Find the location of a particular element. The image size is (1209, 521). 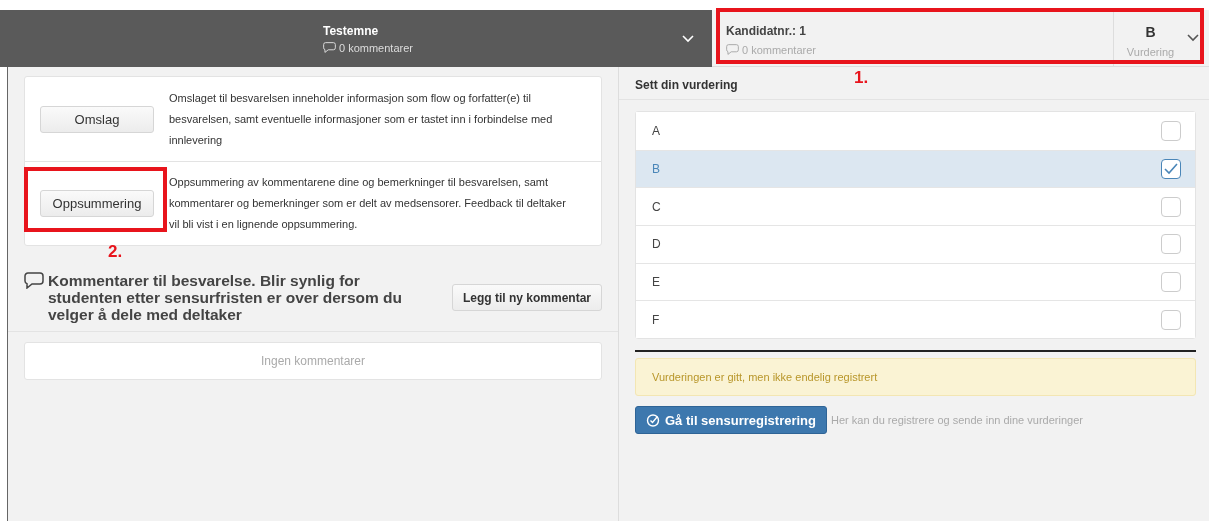

section-button: Oppsummering is located at coordinates (97, 203).